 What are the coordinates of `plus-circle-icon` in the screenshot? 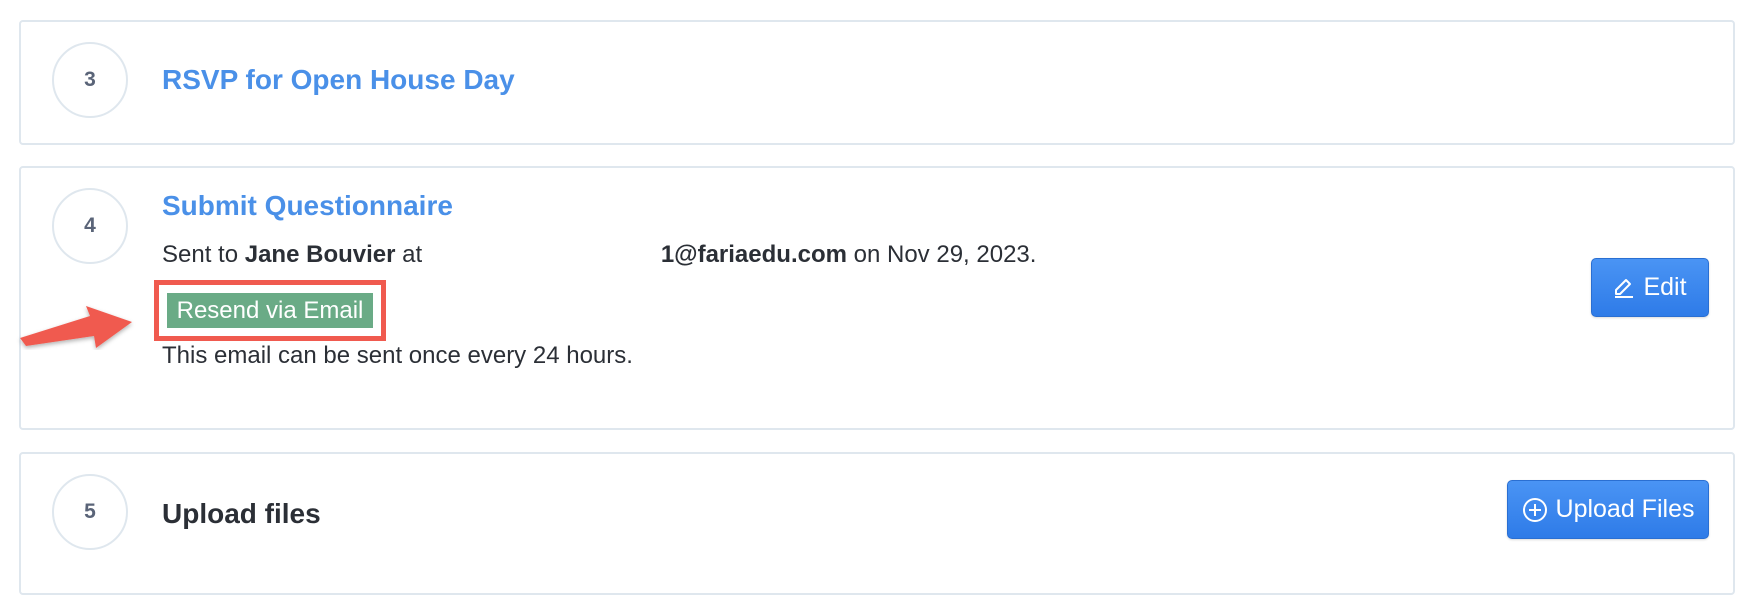 It's located at (1535, 510).